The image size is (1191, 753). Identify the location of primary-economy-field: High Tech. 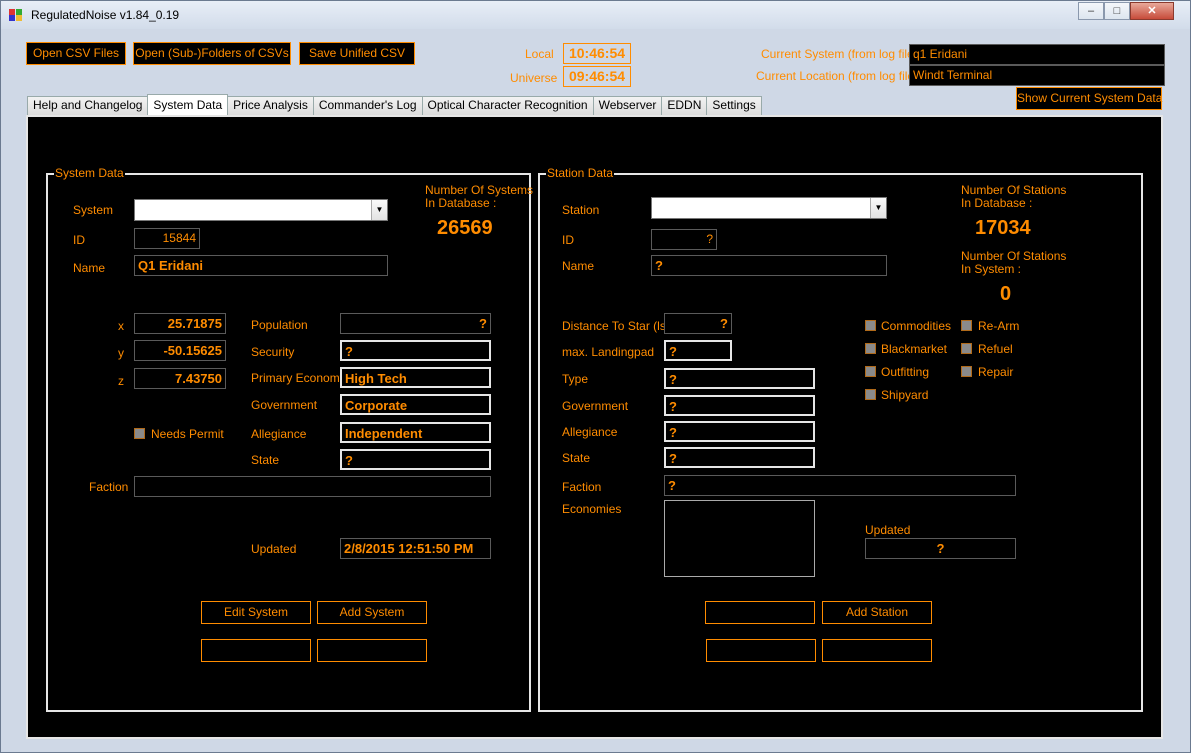
(415, 377).